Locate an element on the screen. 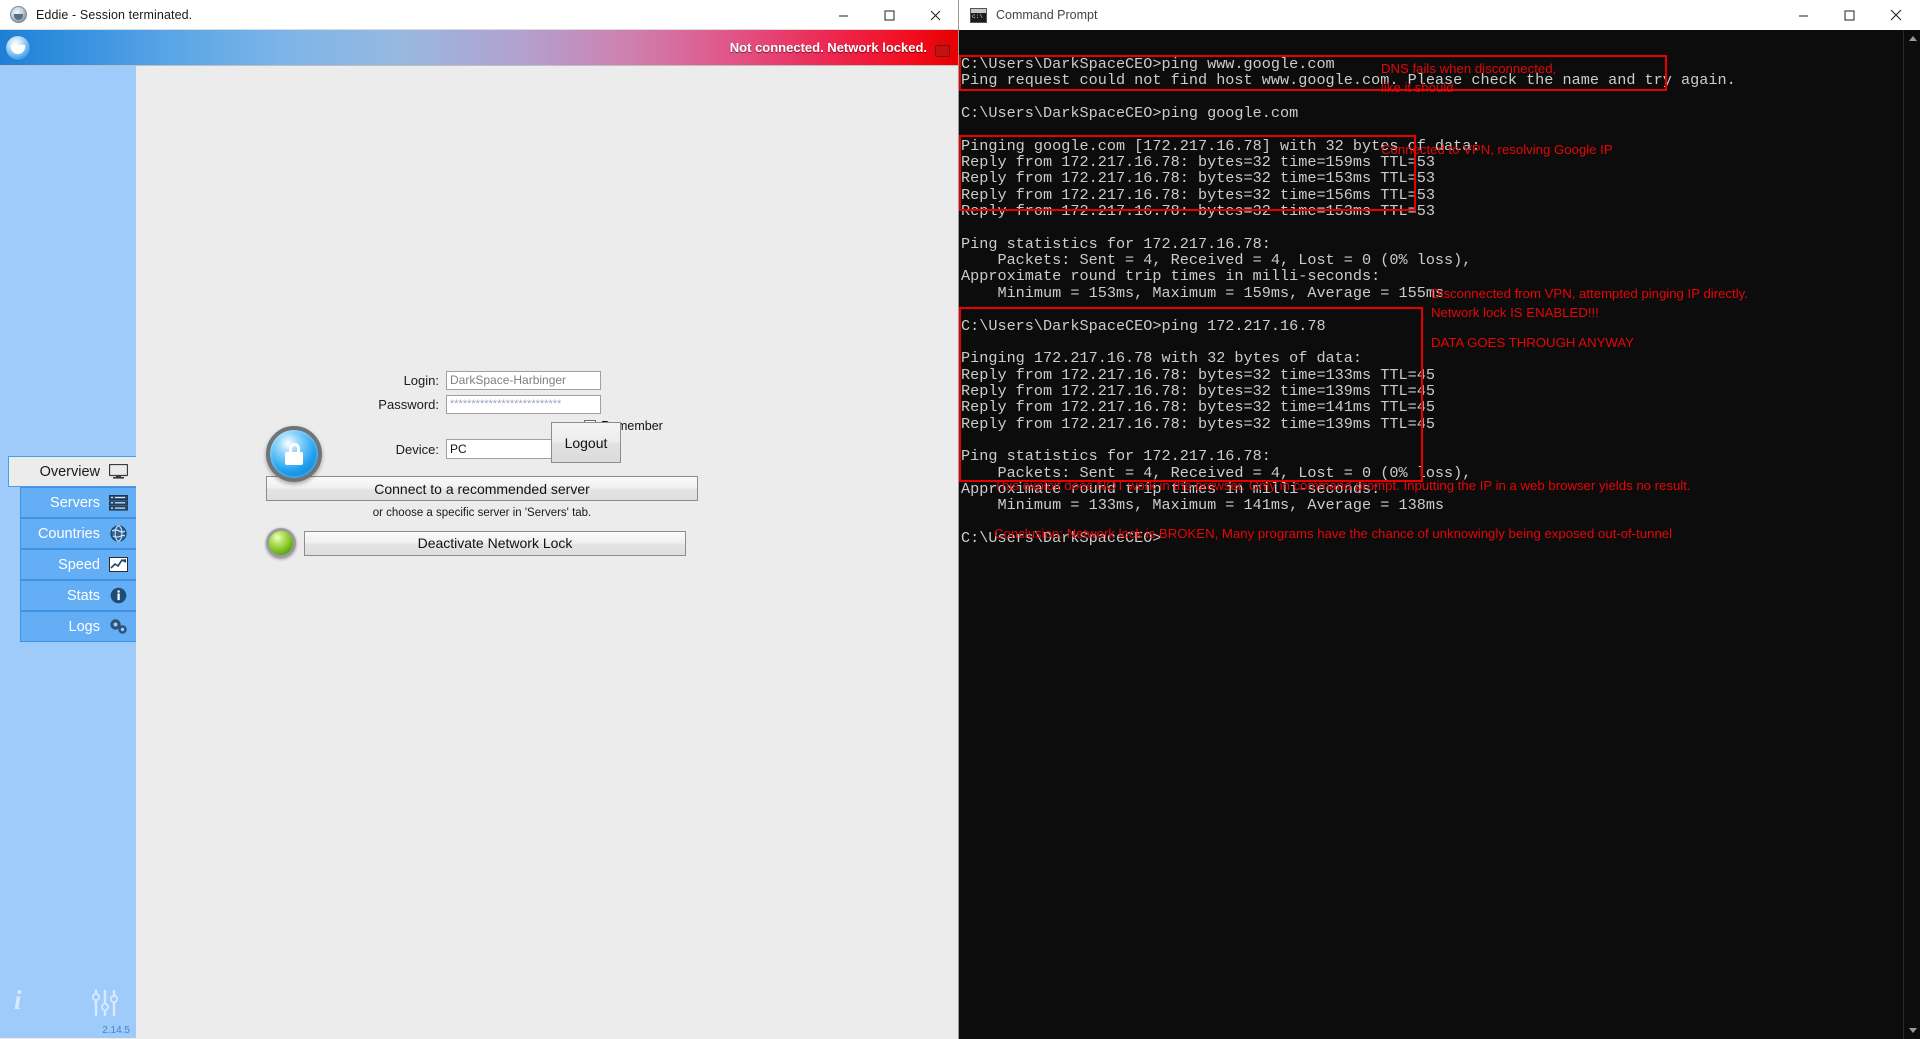  sidebar-item-label: Speed is located at coordinates (79, 564).